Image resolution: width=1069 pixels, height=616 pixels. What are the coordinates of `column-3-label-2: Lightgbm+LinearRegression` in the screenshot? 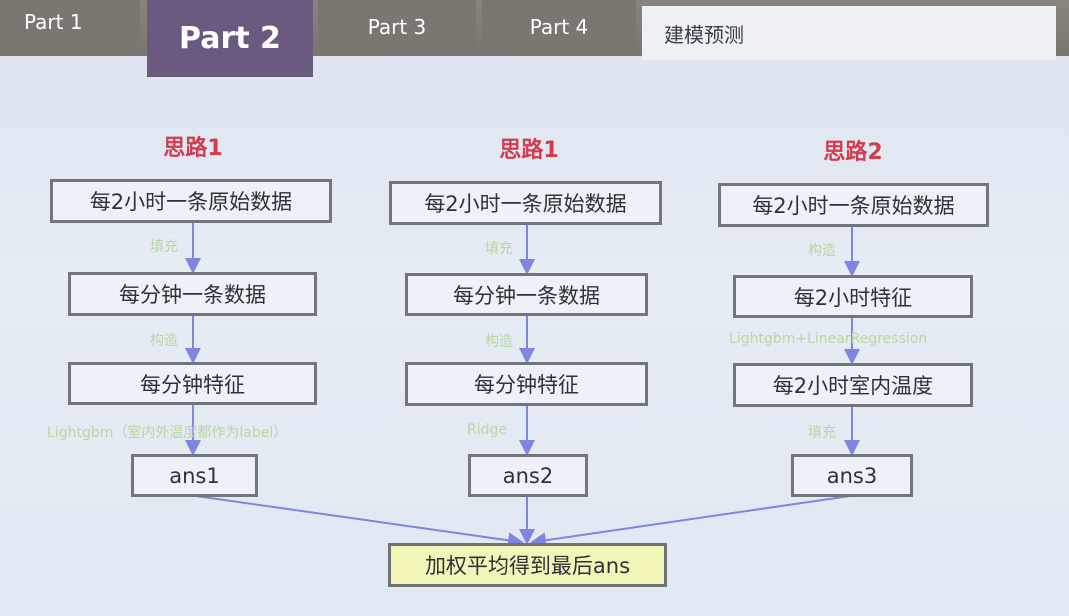 It's located at (828, 339).